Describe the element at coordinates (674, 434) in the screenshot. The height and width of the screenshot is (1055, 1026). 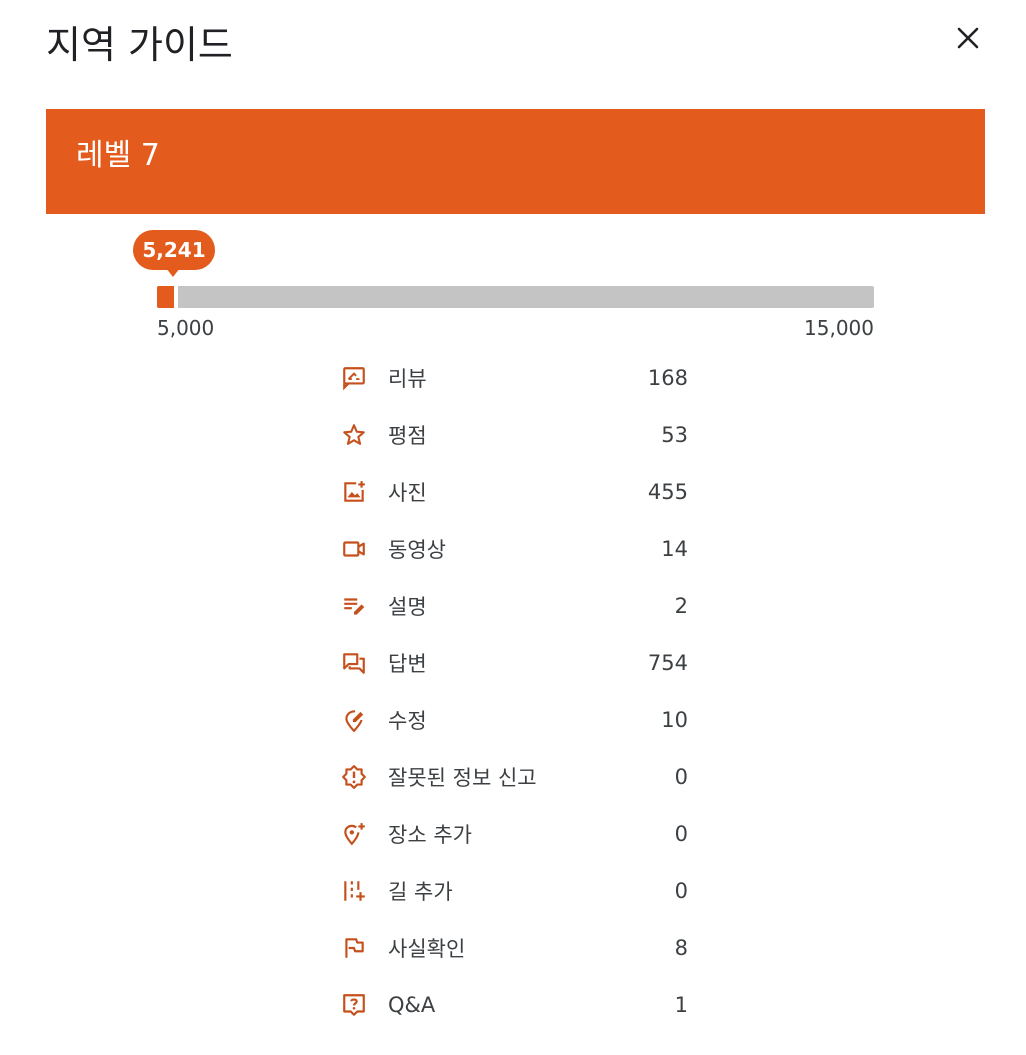
I see `stat-value: 53` at that location.